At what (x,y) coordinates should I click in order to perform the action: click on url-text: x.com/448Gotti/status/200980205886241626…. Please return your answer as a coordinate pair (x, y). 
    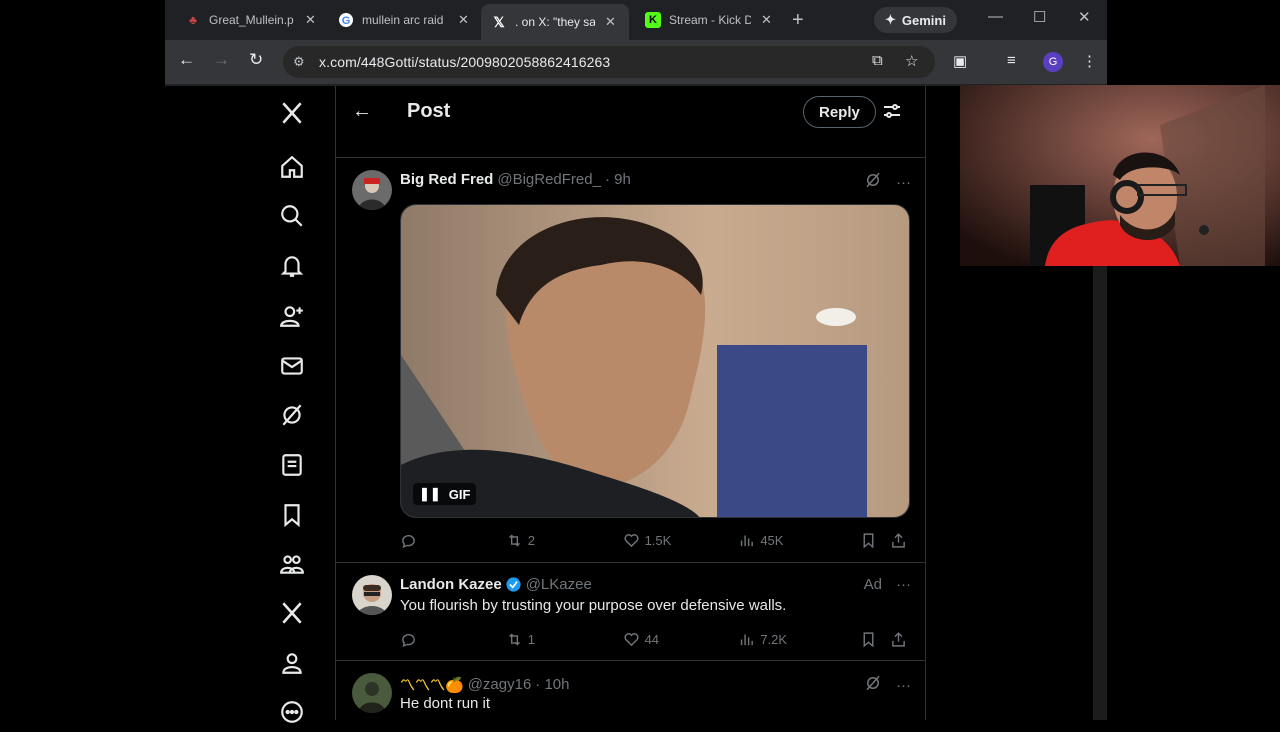
    Looking at the image, I should click on (464, 62).